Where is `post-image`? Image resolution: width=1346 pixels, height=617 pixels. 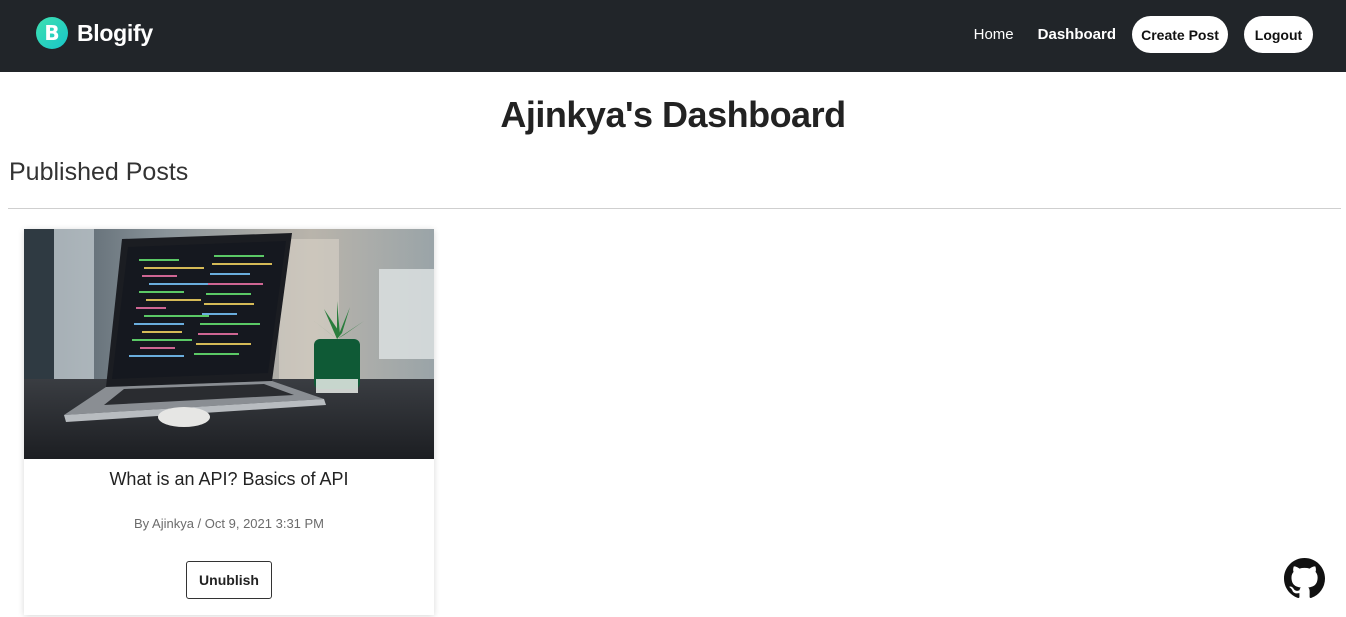
post-image is located at coordinates (229, 344).